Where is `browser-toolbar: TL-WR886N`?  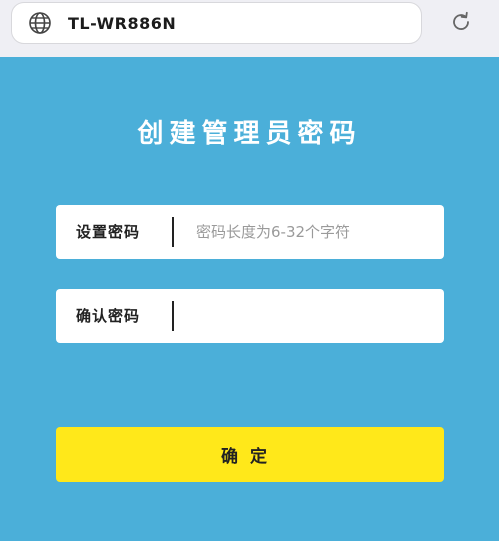
browser-toolbar: TL-WR886N is located at coordinates (249, 28).